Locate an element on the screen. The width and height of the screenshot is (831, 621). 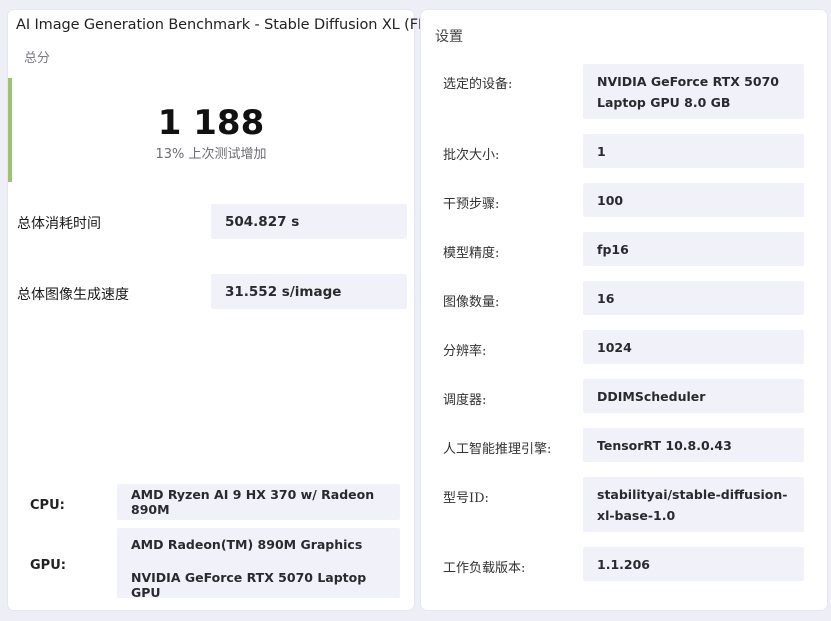
setting-label-engine: 人工智能推理引擎: is located at coordinates (497, 449).